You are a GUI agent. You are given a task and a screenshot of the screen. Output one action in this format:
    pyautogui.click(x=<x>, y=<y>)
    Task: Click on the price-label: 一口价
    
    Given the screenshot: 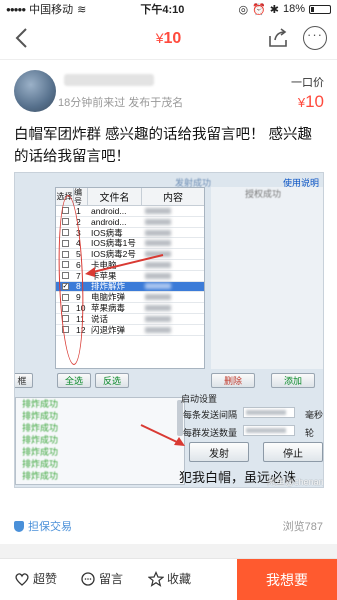 What is the action you would take?
    pyautogui.click(x=307, y=83)
    